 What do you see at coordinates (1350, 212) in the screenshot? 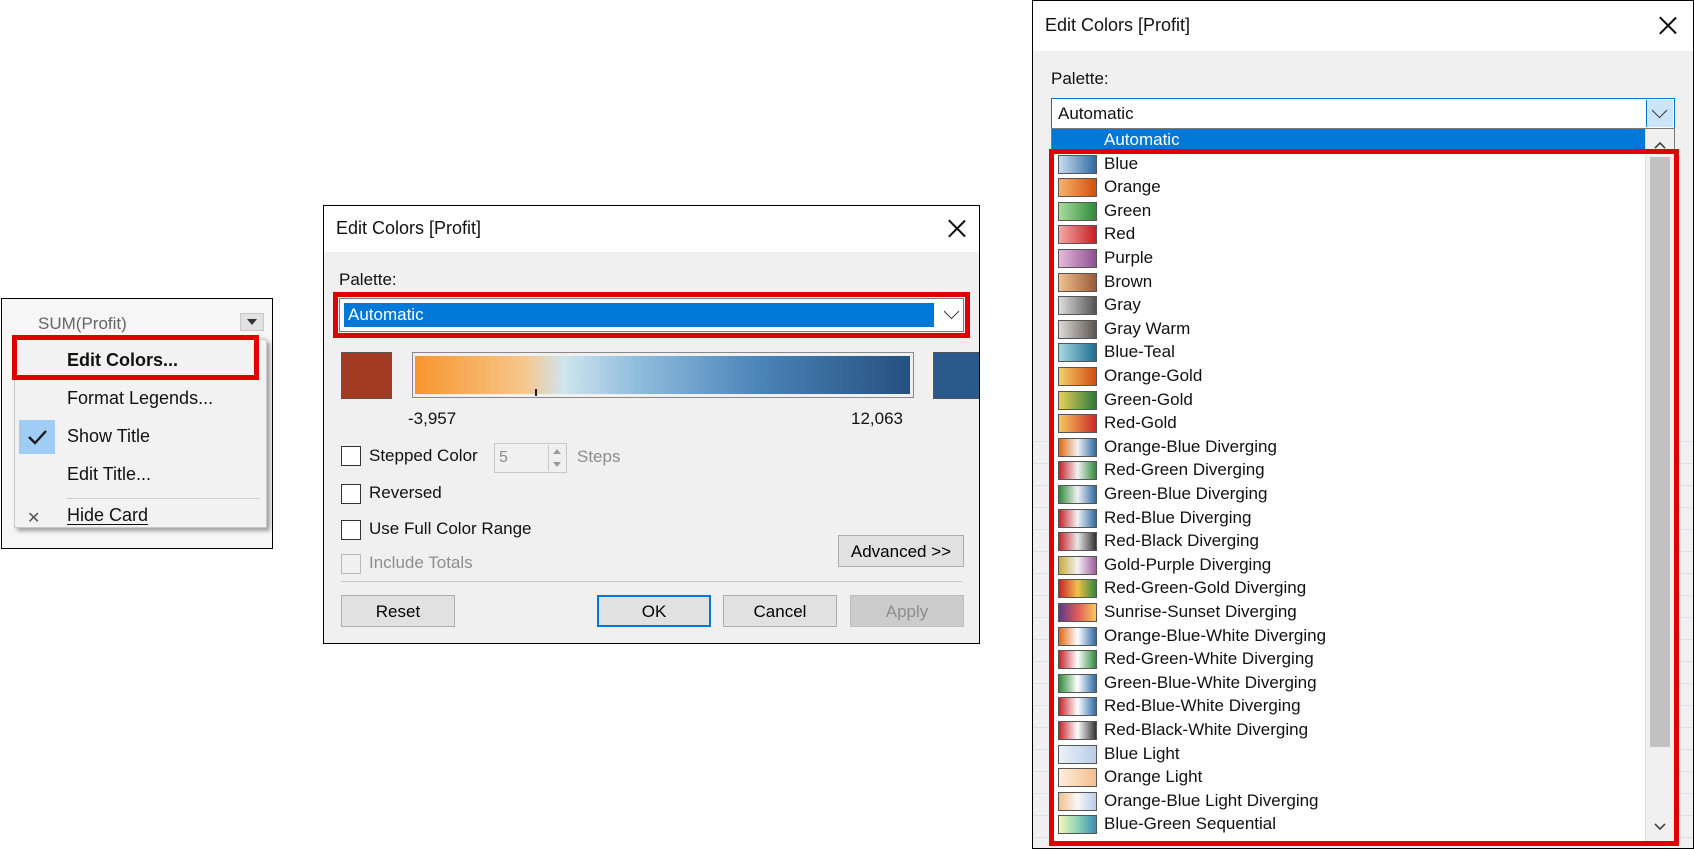
I see `list-item-green: Green` at bounding box center [1350, 212].